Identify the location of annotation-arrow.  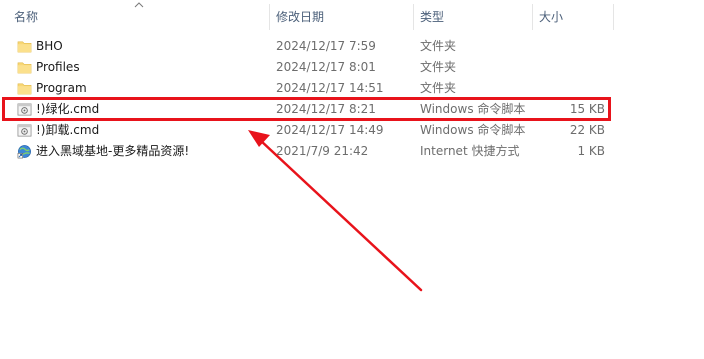
(335, 211).